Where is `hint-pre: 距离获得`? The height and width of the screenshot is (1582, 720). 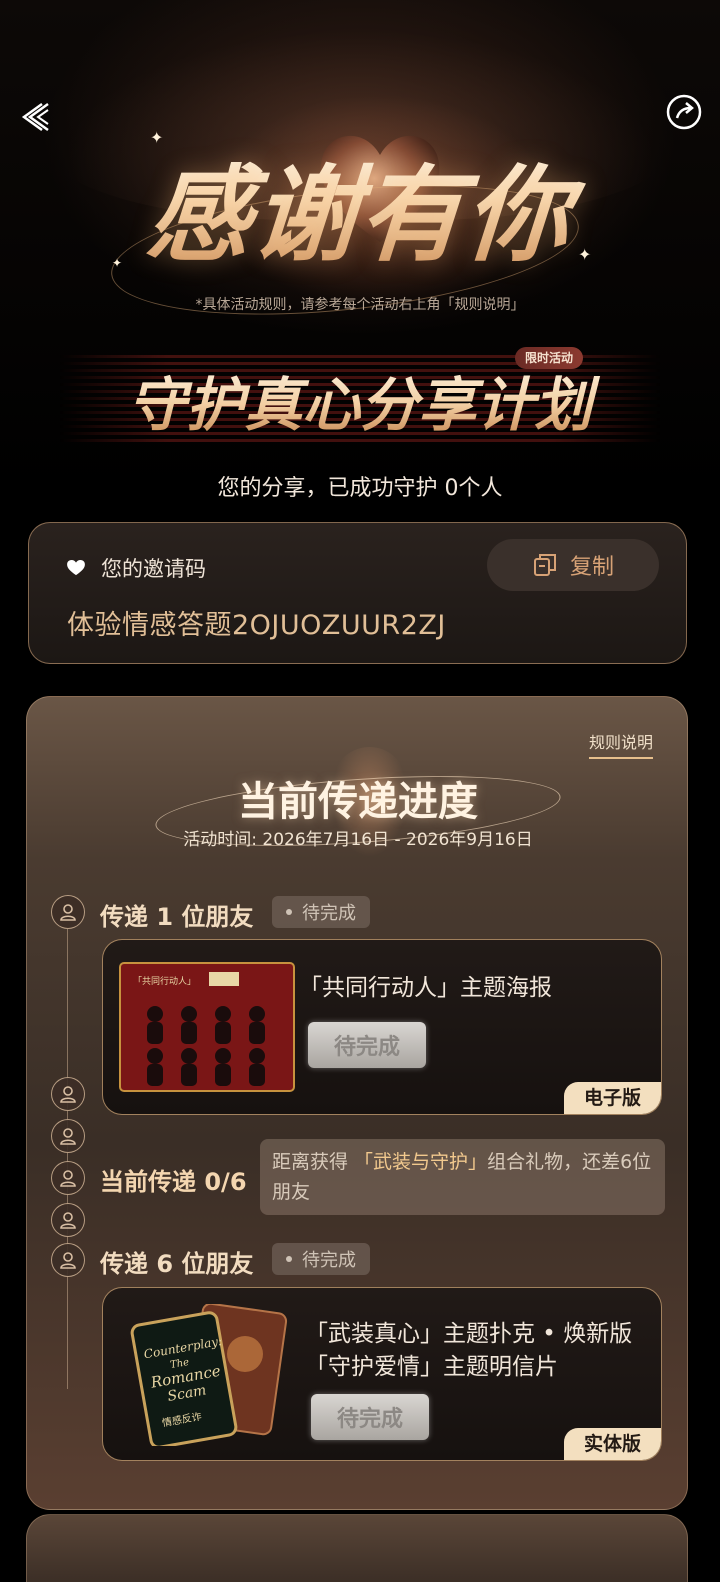
hint-pre: 距离获得 is located at coordinates (313, 1162).